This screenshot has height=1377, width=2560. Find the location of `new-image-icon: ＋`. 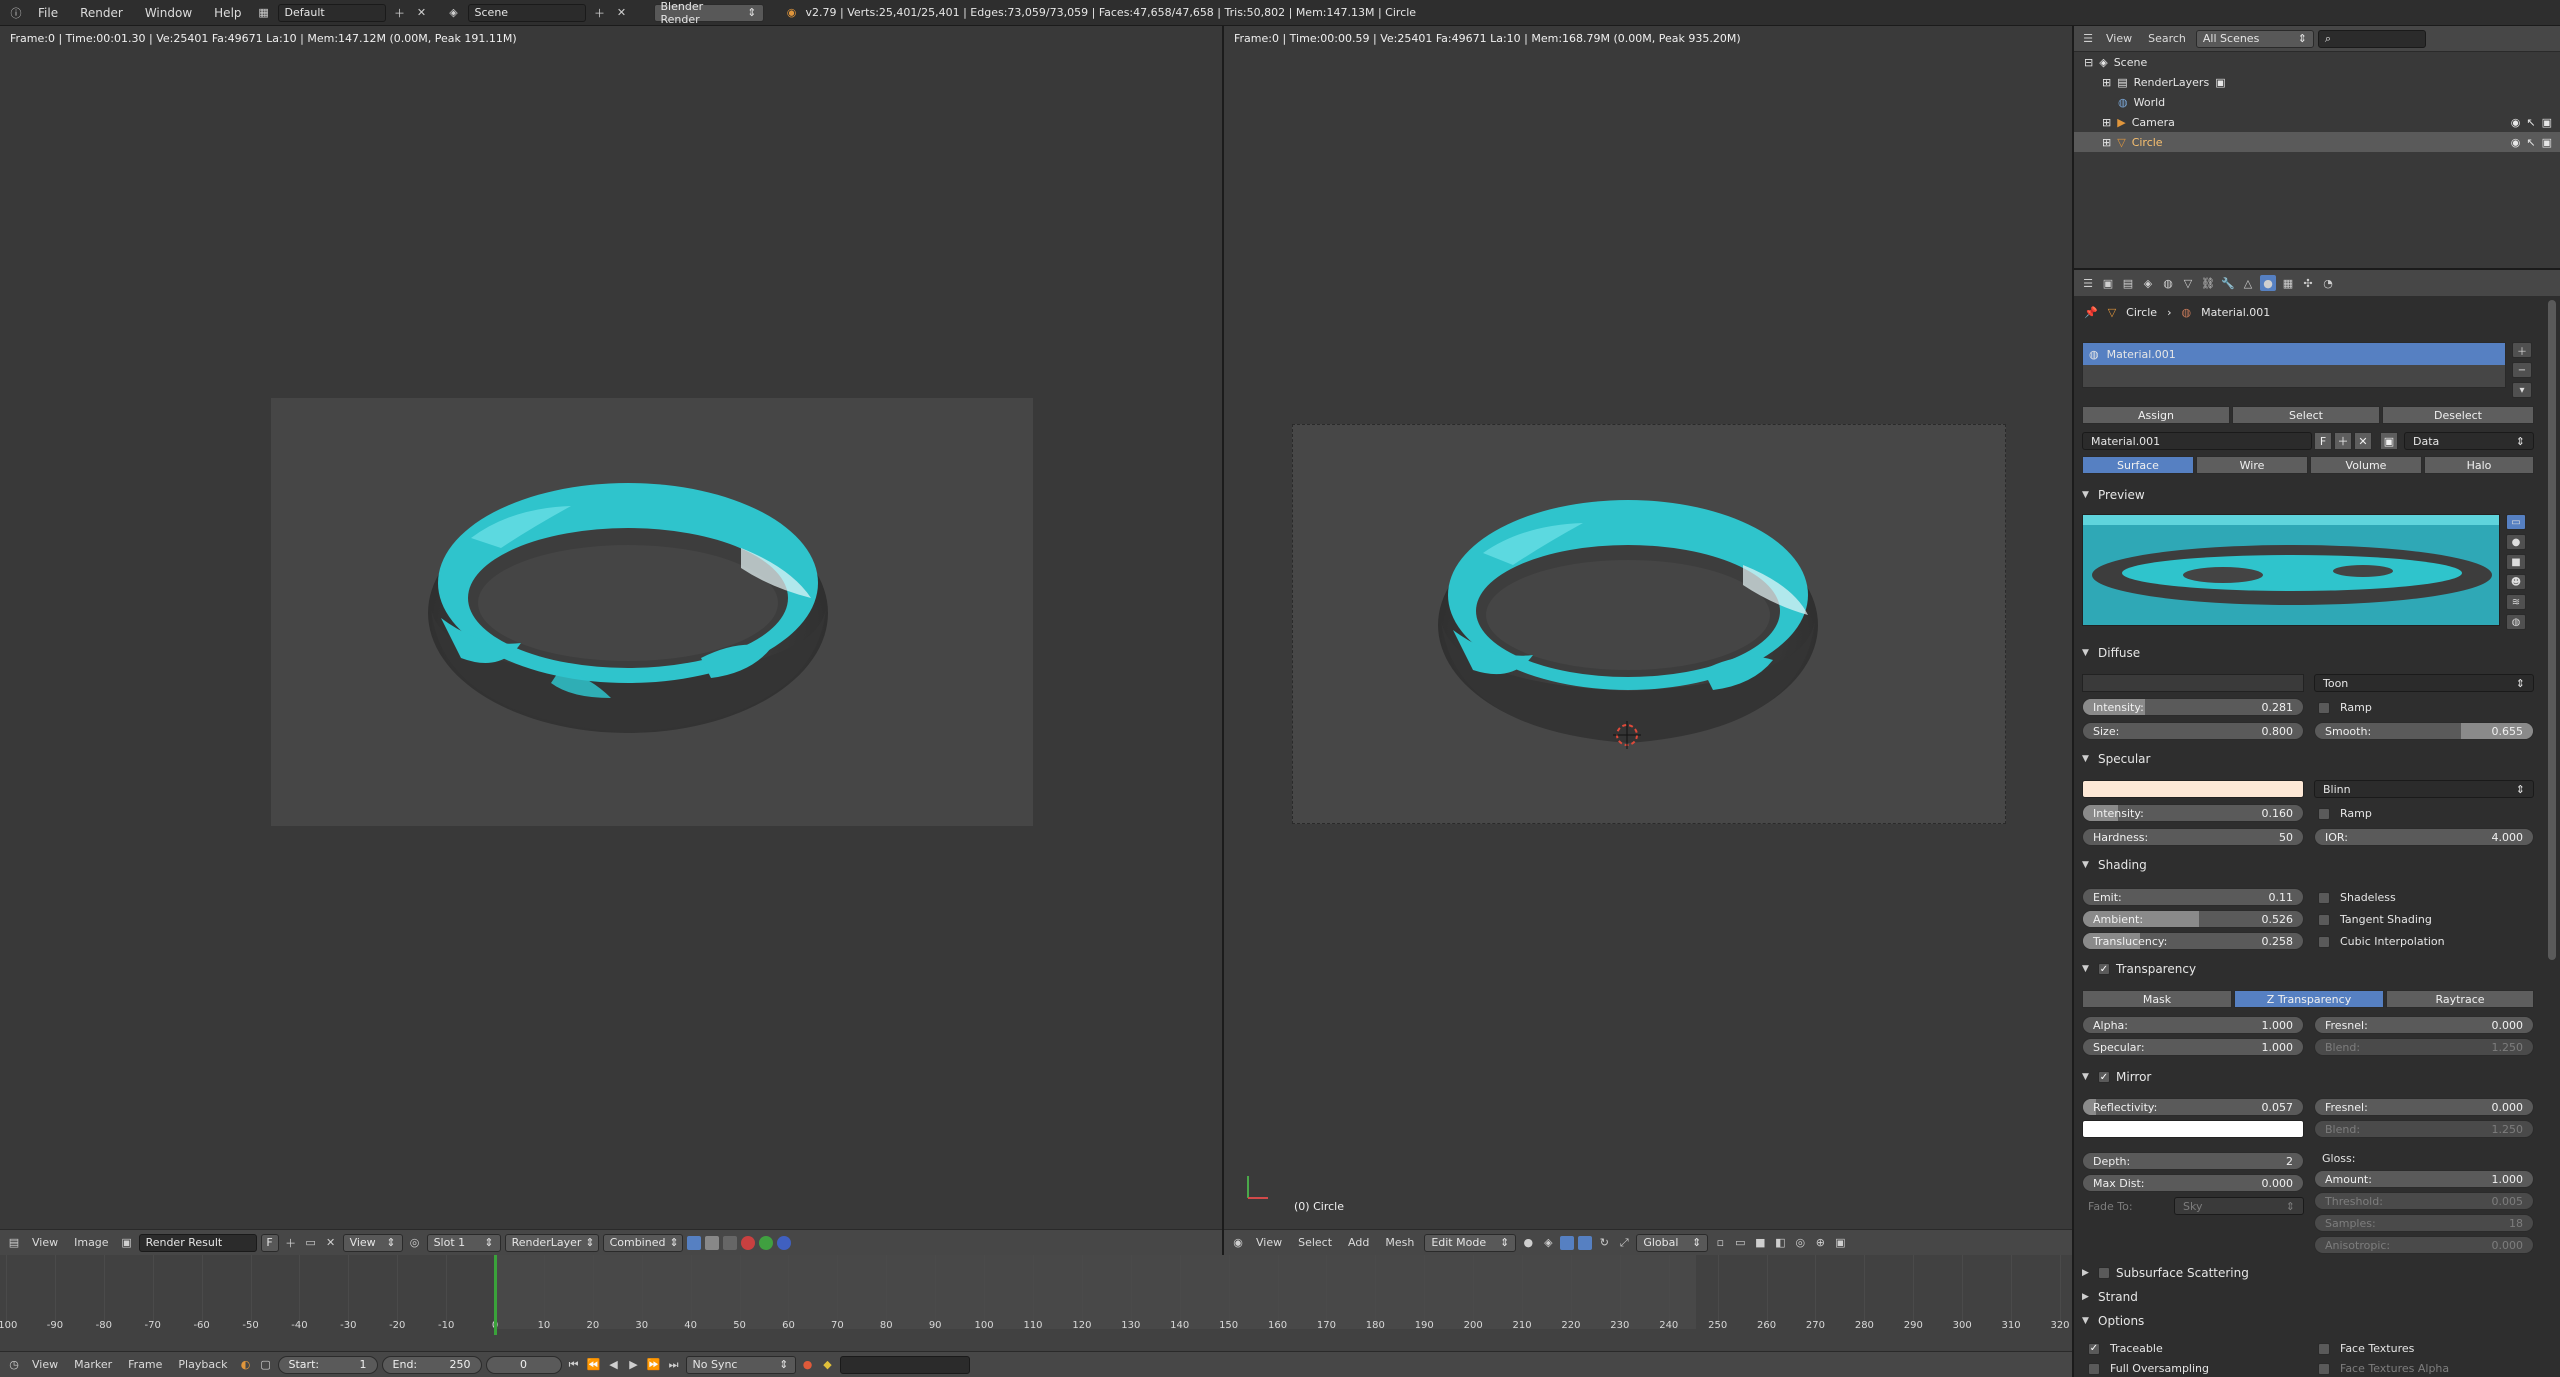

new-image-icon: ＋ is located at coordinates (291, 1243).